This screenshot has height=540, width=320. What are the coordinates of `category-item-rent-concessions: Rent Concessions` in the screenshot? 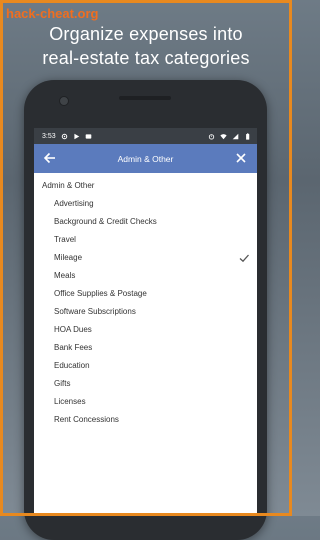 It's located at (145, 420).